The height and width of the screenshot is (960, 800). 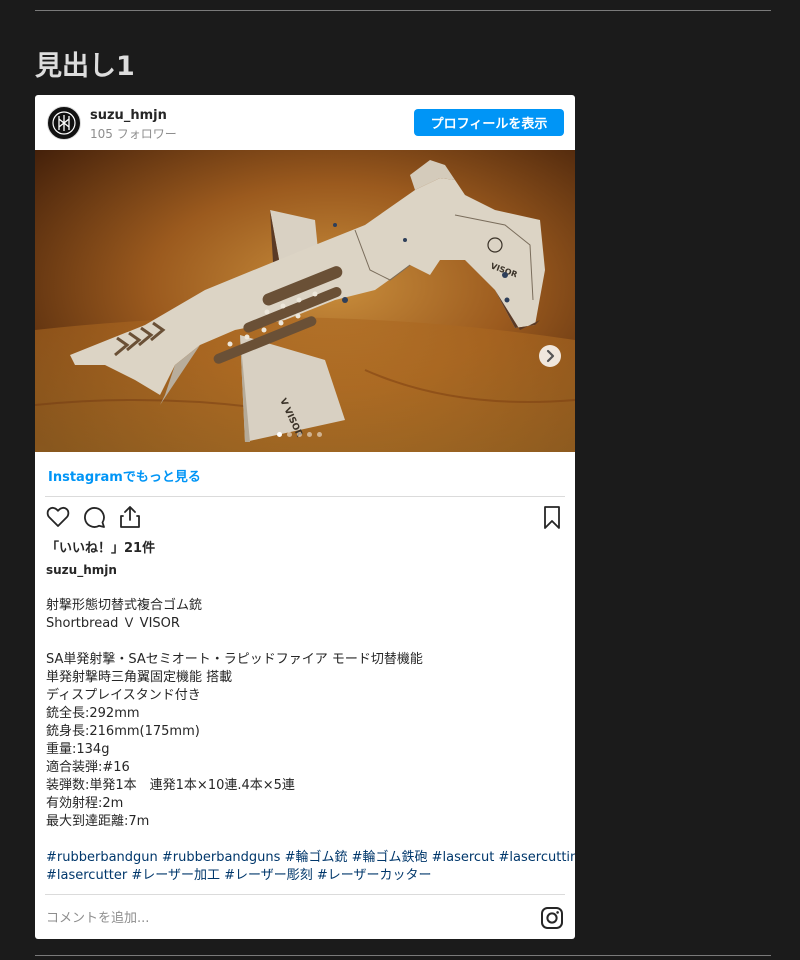 What do you see at coordinates (100, 546) in the screenshot?
I see `like-count: 「いいね！」21件` at bounding box center [100, 546].